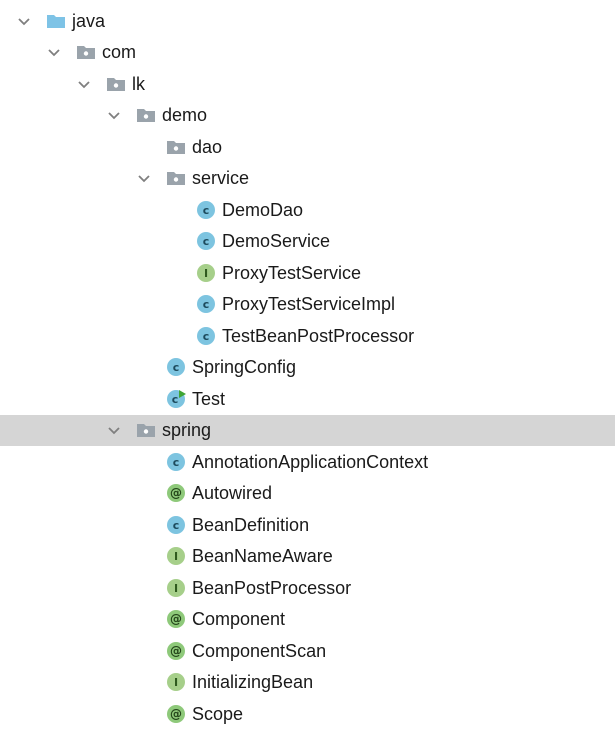  Describe the element at coordinates (253, 682) in the screenshot. I see `node-label-initializingbean: InitializingBean` at that location.